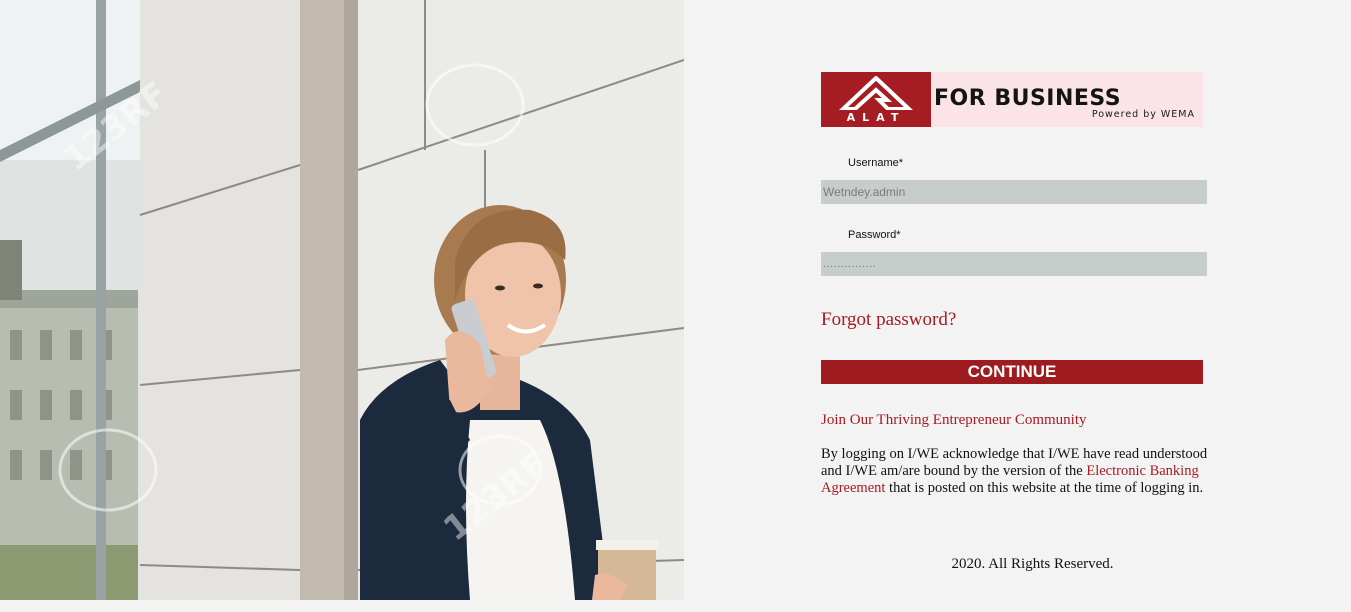  What do you see at coordinates (888, 320) in the screenshot?
I see `forgot-password-link: Forgot password?` at bounding box center [888, 320].